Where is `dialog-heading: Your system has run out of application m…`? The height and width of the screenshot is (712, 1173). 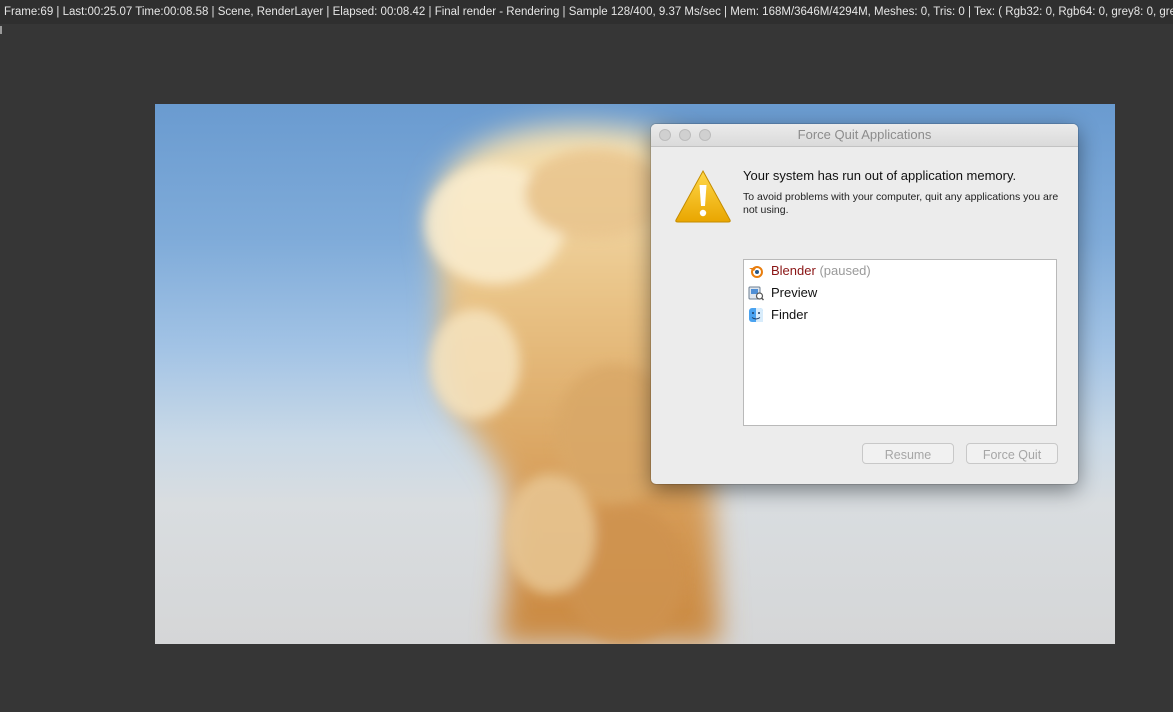
dialog-heading: Your system has run out of application m… is located at coordinates (880, 175).